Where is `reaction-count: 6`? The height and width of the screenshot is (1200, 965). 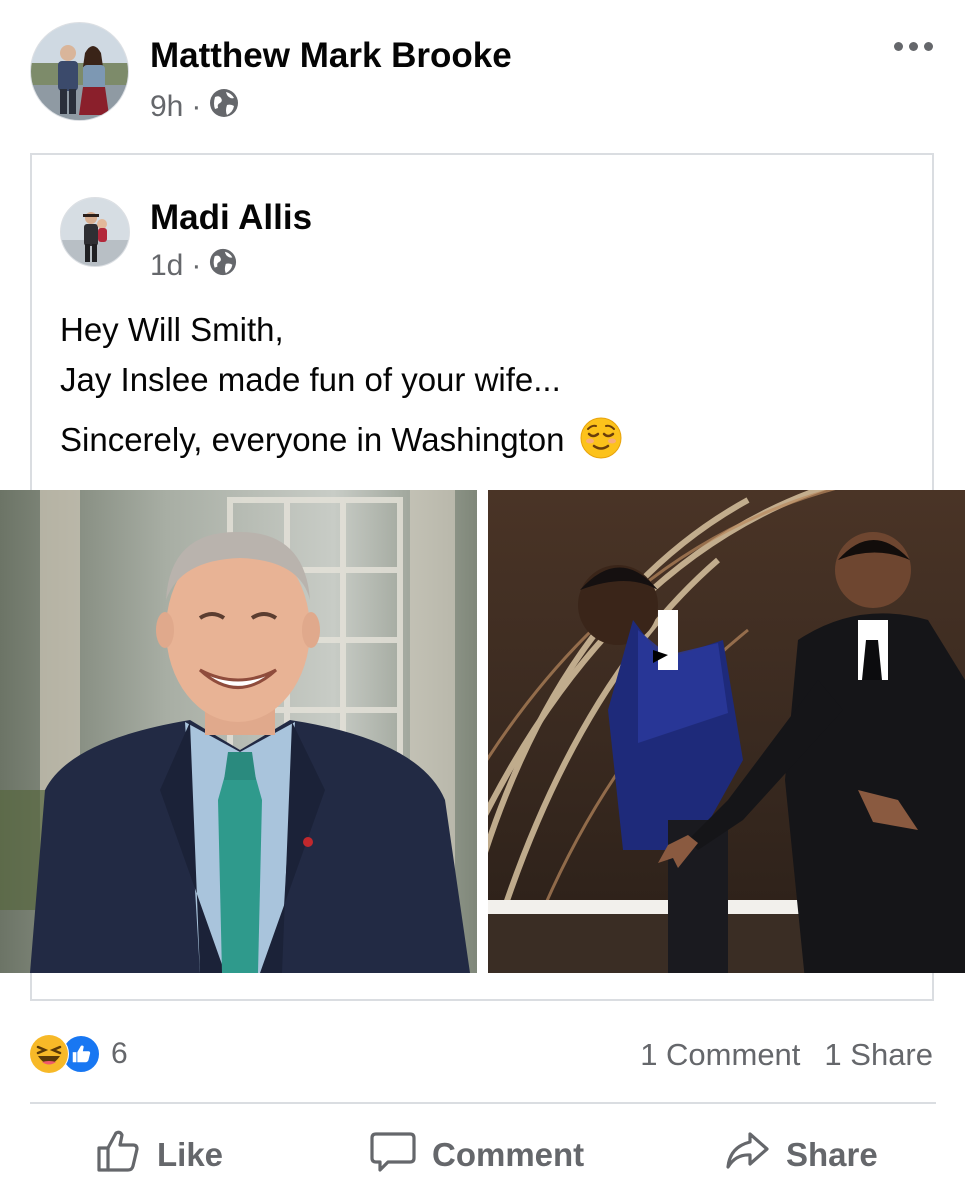
reaction-count: 6 is located at coordinates (119, 1054).